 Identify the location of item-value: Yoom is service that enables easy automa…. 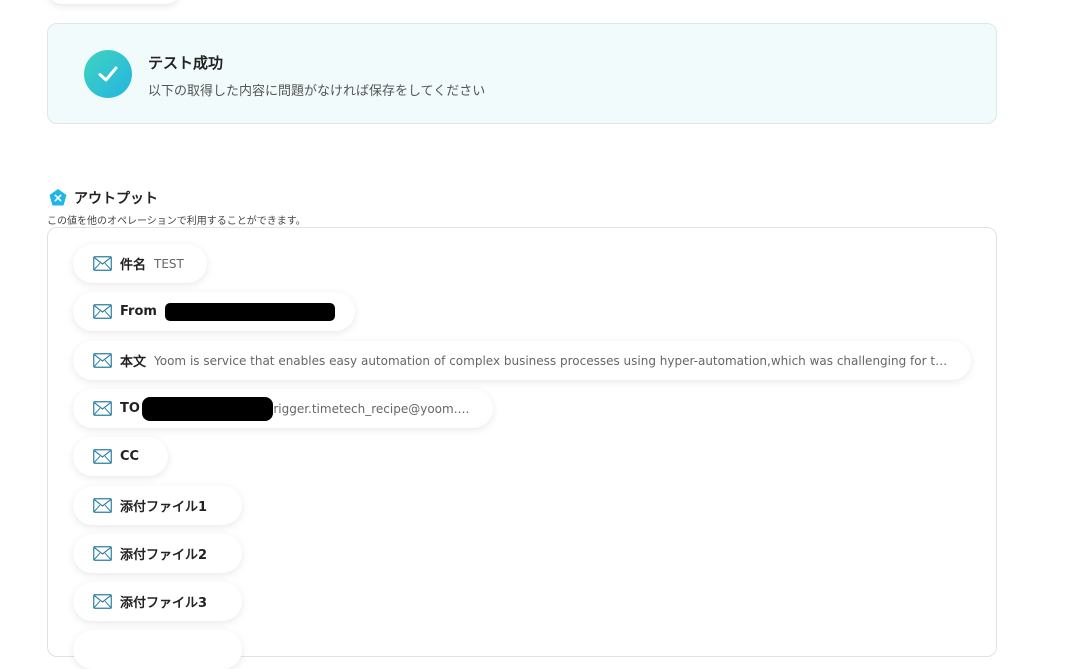
(552, 360).